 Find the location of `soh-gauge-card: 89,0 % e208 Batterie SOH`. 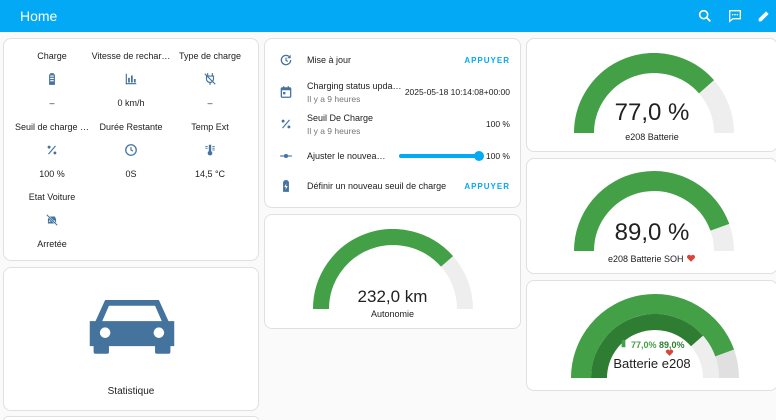

soh-gauge-card: 89,0 % e208 Batterie SOH is located at coordinates (651, 216).